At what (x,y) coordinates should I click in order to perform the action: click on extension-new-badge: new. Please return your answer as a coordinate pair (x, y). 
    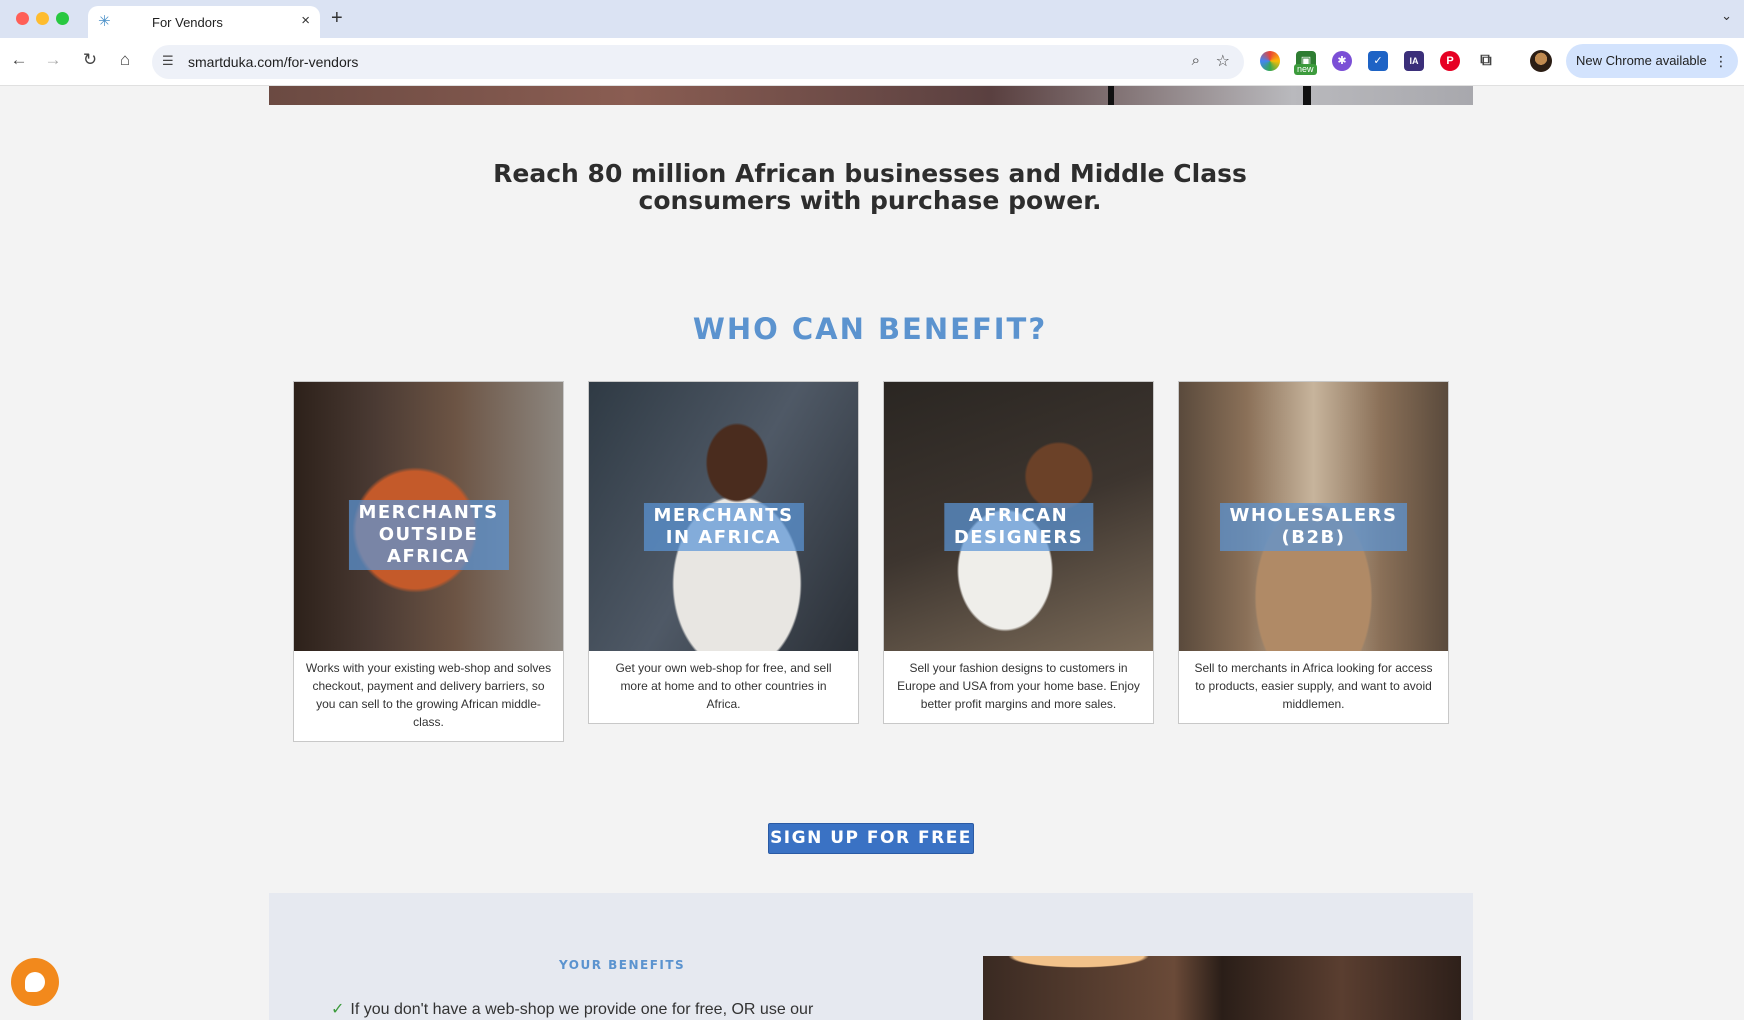
    Looking at the image, I should click on (1305, 69).